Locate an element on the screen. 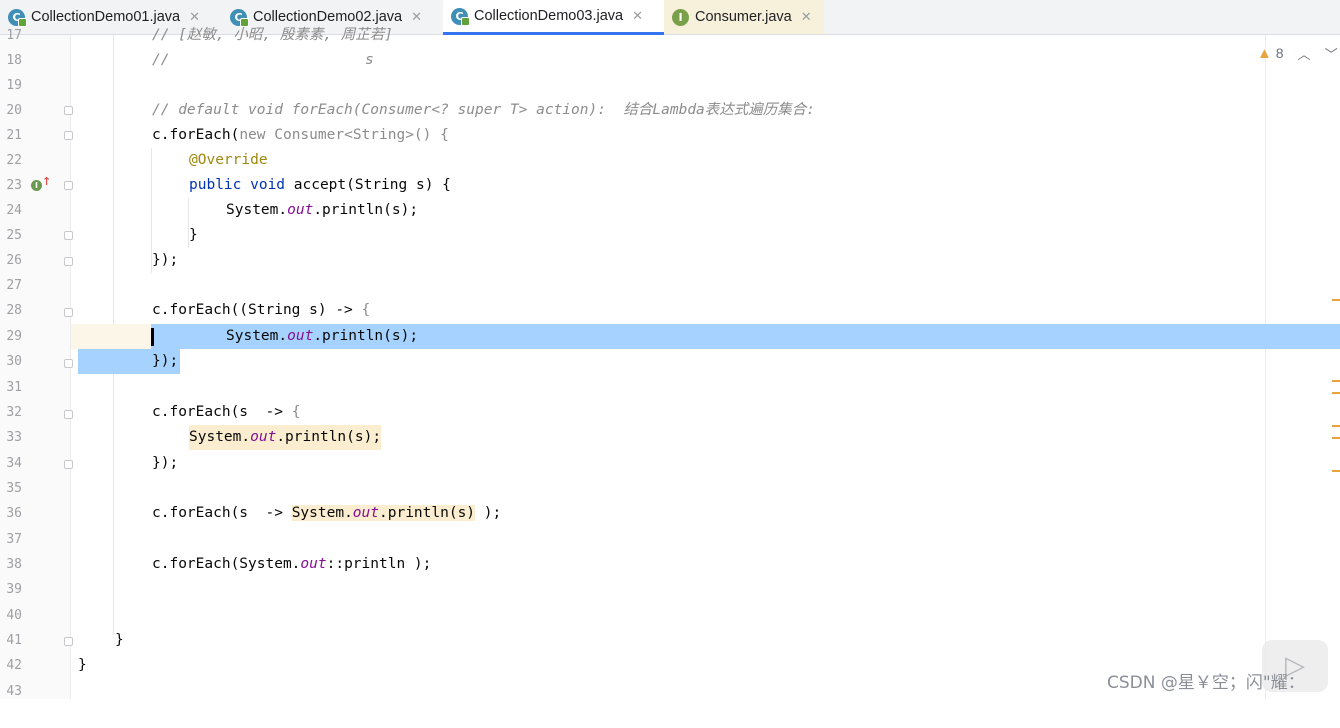 This screenshot has width=1340, height=728. code-line: // s is located at coordinates (263, 60).